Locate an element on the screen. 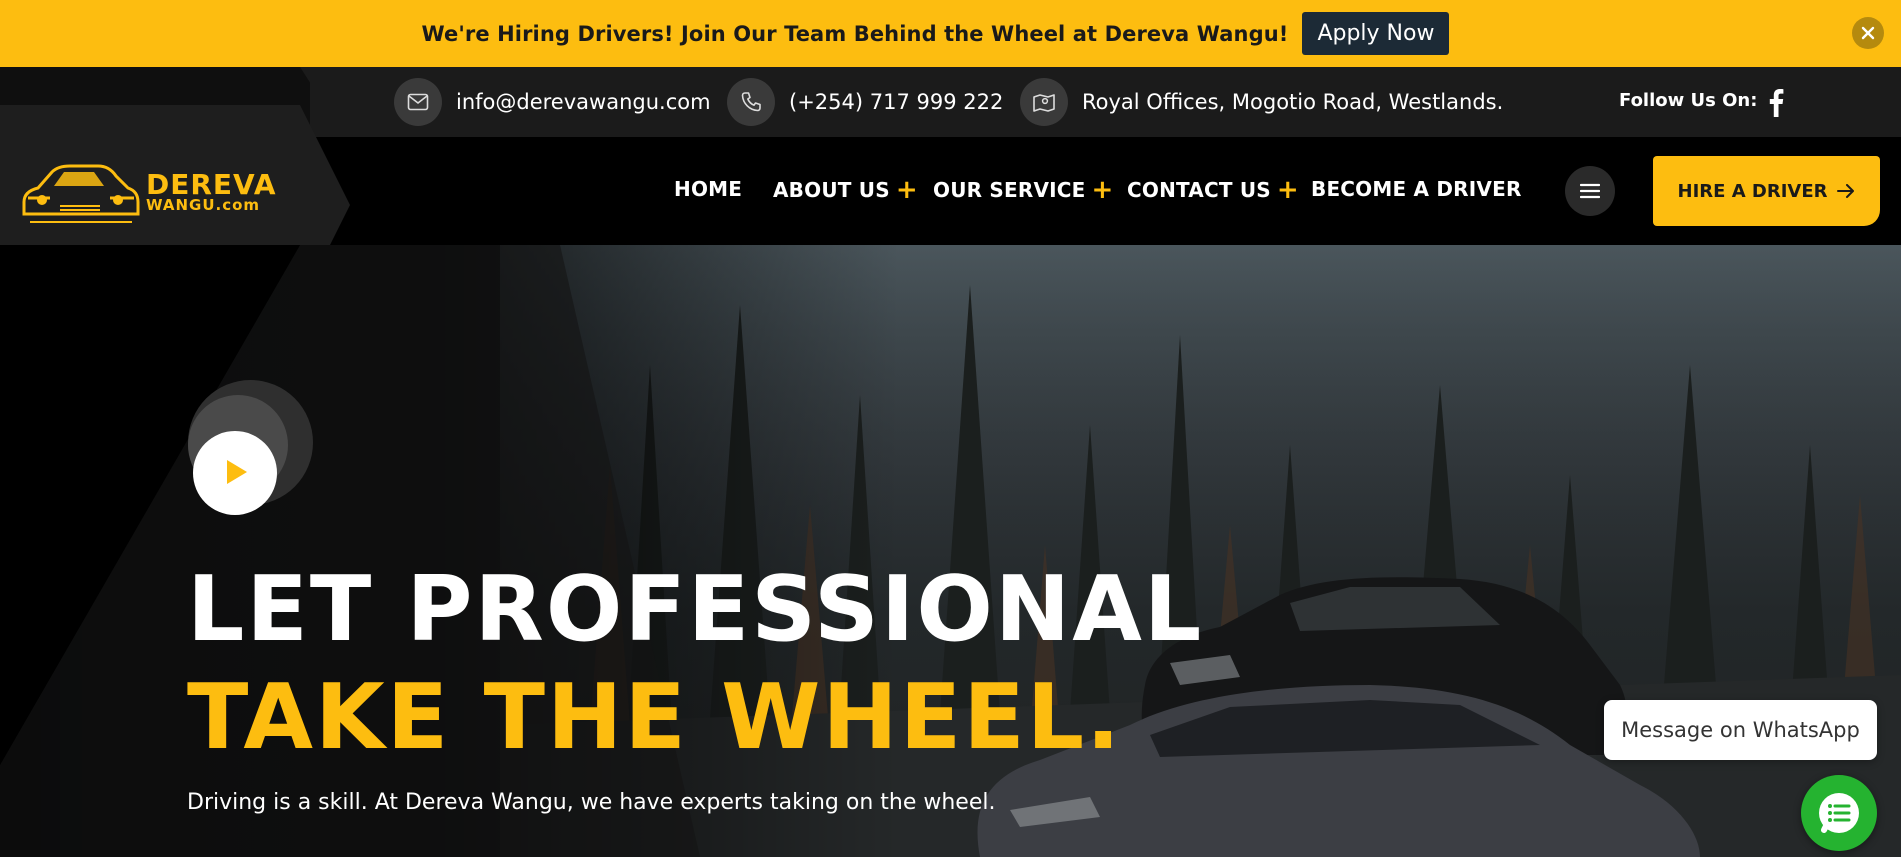 This screenshot has height=857, width=1901. nav-item-become-driver: BECOME A DRIVER is located at coordinates (1416, 189).